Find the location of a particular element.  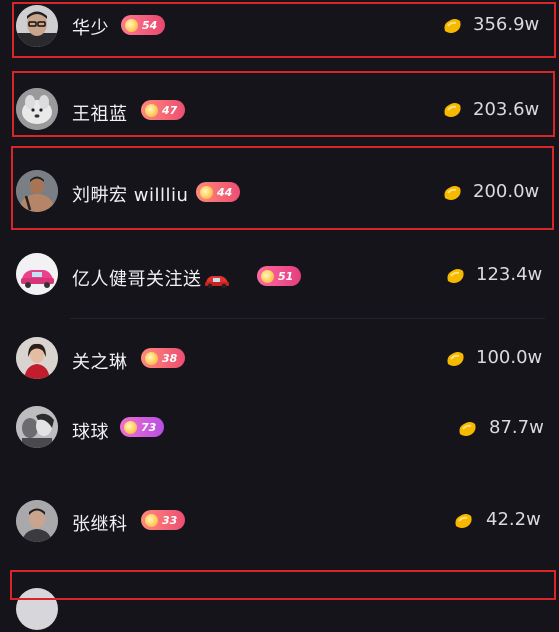

level-badge: 33 is located at coordinates (163, 520).